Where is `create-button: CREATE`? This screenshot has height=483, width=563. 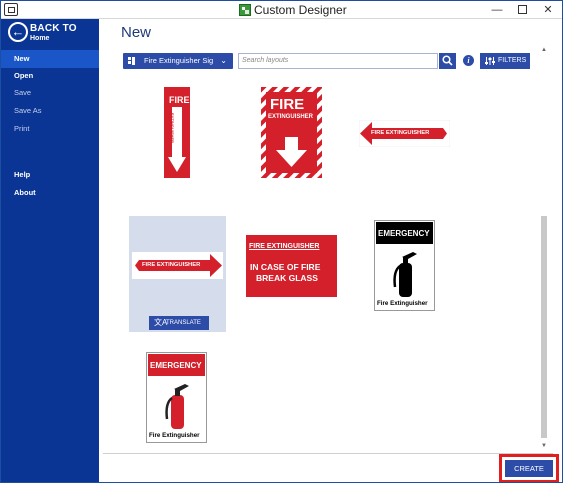 create-button: CREATE is located at coordinates (529, 468).